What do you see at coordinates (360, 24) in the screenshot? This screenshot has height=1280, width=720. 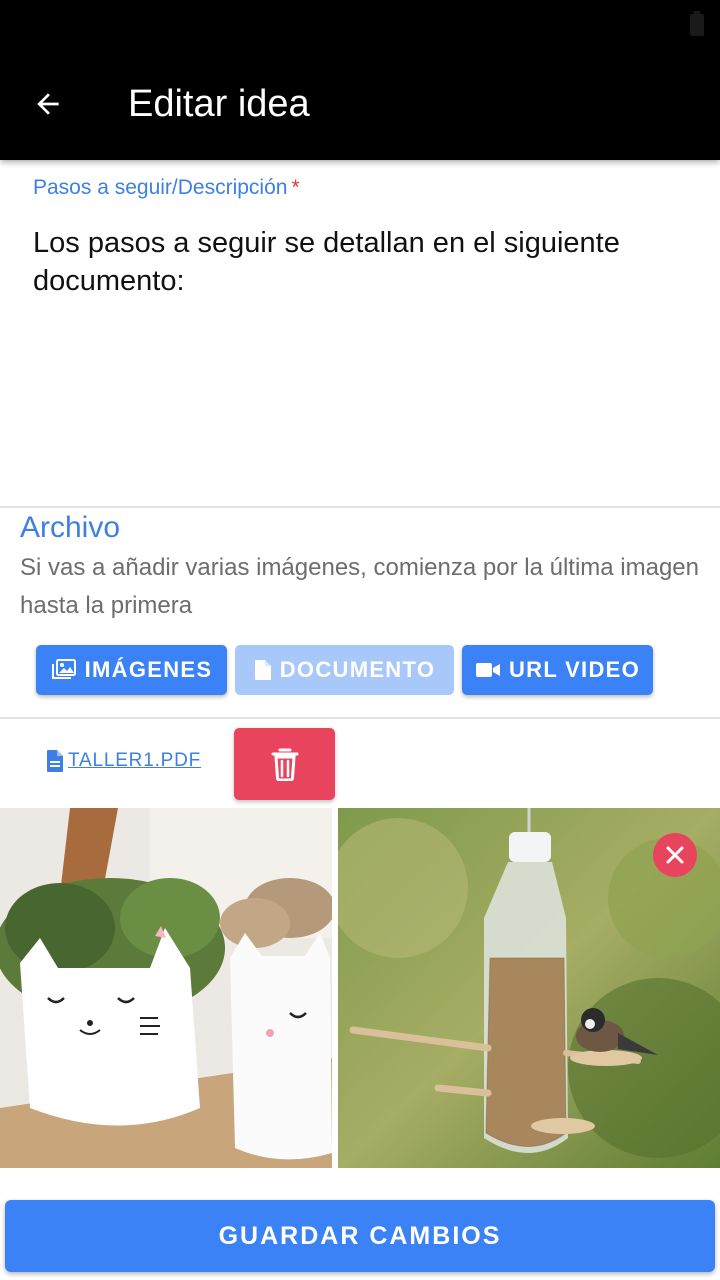 I see `status-bar` at bounding box center [360, 24].